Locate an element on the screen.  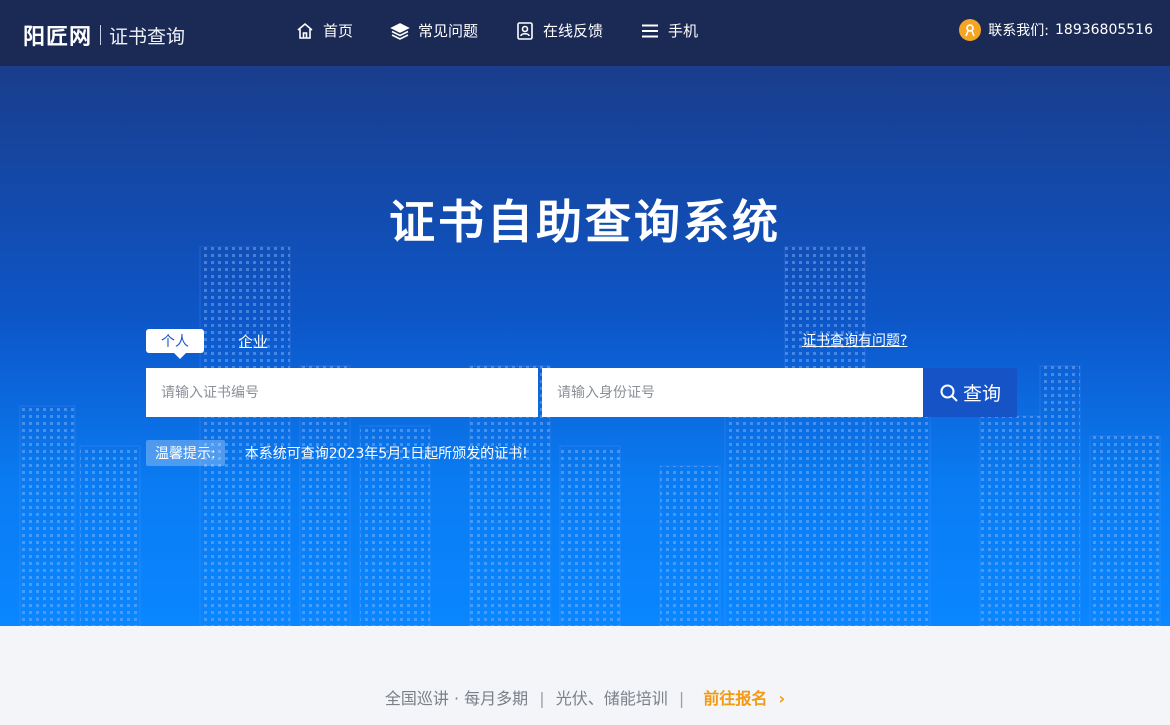
promo-band: 全国巡讲 · 每月多期 | 光伏、储能培训 | 前往报名 › is located at coordinates (585, 675).